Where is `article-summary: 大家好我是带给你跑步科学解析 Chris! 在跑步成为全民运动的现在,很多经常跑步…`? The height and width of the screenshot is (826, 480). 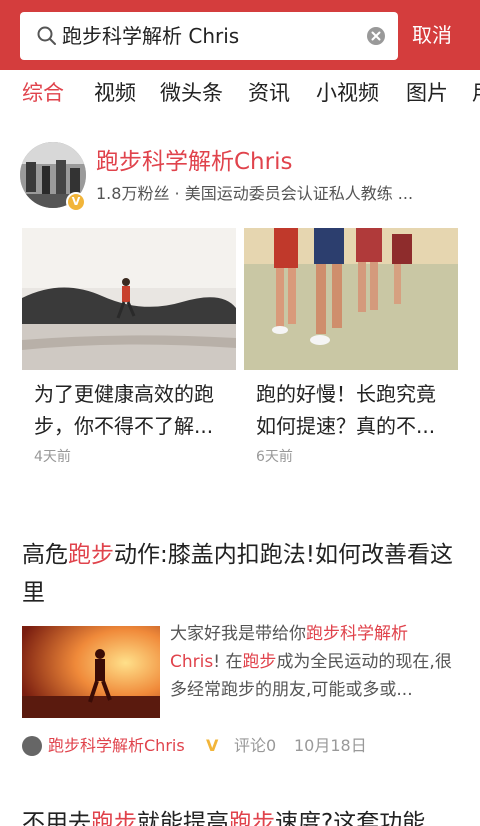 article-summary: 大家好我是带给你跑步科学解析 Chris! 在跑步成为全民运动的现在,很多经常跑步… is located at coordinates (311, 662).